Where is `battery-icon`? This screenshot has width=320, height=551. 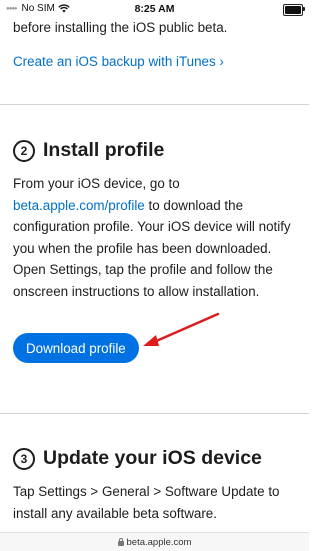 battery-icon is located at coordinates (294, 10).